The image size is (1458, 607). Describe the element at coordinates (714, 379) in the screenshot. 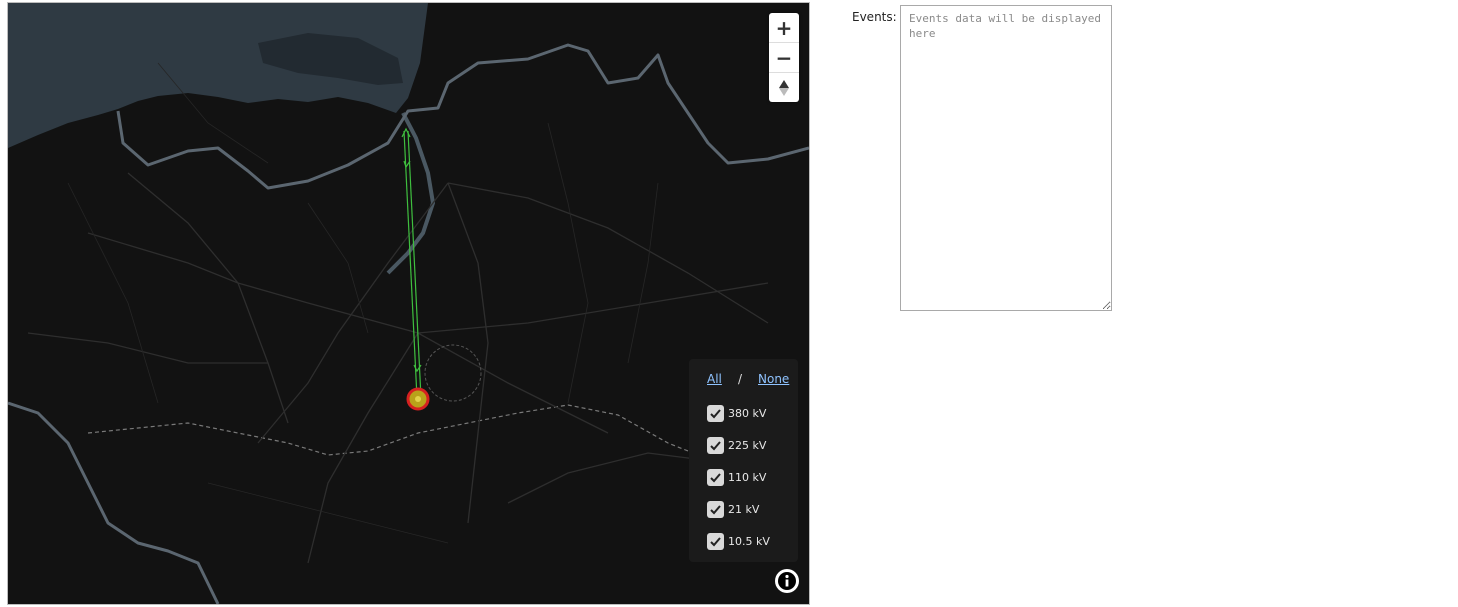

I see `layer-all-link: All` at that location.